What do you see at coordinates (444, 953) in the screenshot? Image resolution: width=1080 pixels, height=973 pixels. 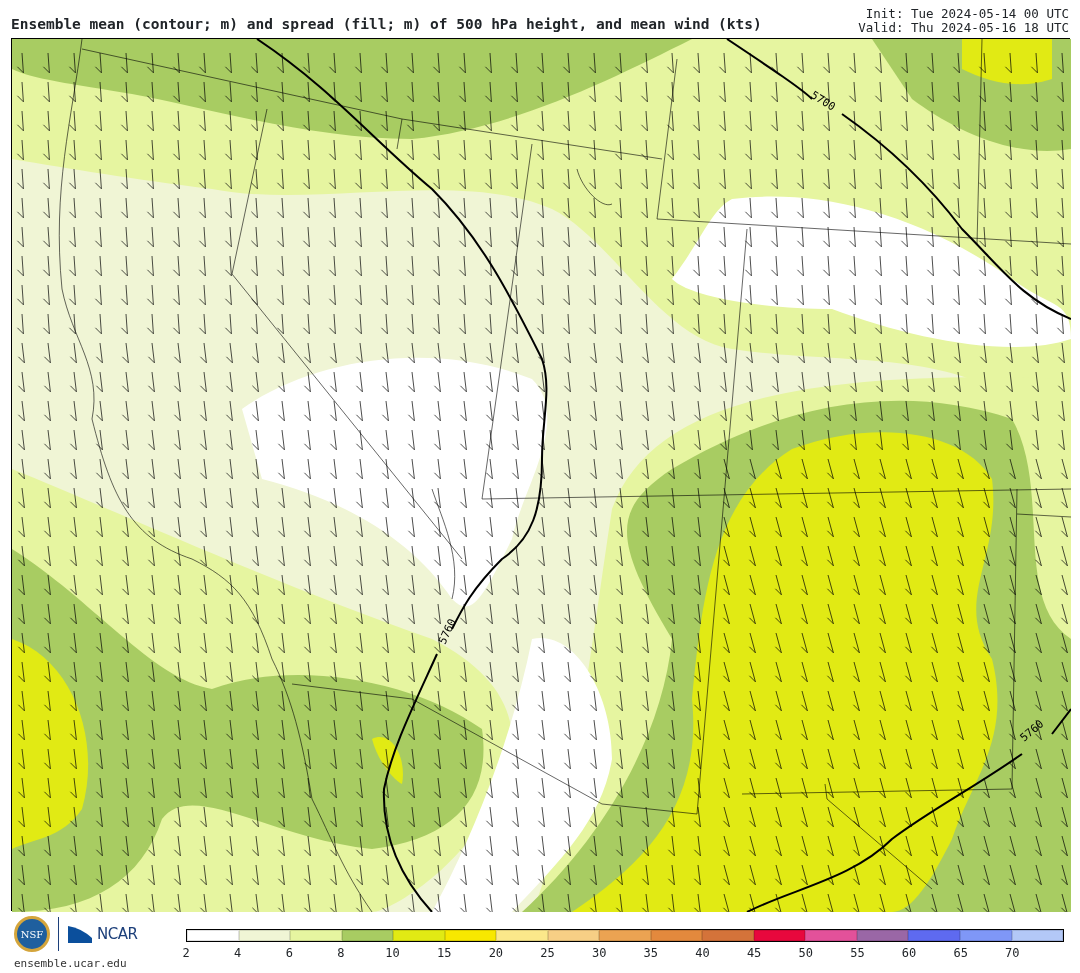 I see `colorbar-tick-label: 15` at bounding box center [444, 953].